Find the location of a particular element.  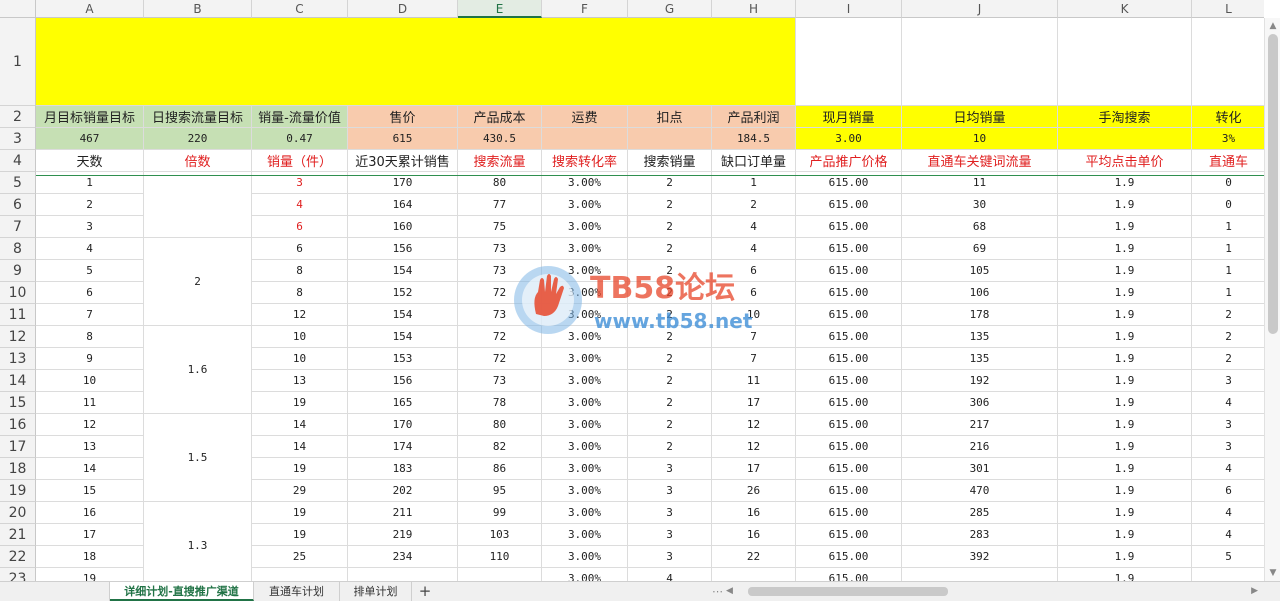

data-cell: 301 is located at coordinates (980, 469).